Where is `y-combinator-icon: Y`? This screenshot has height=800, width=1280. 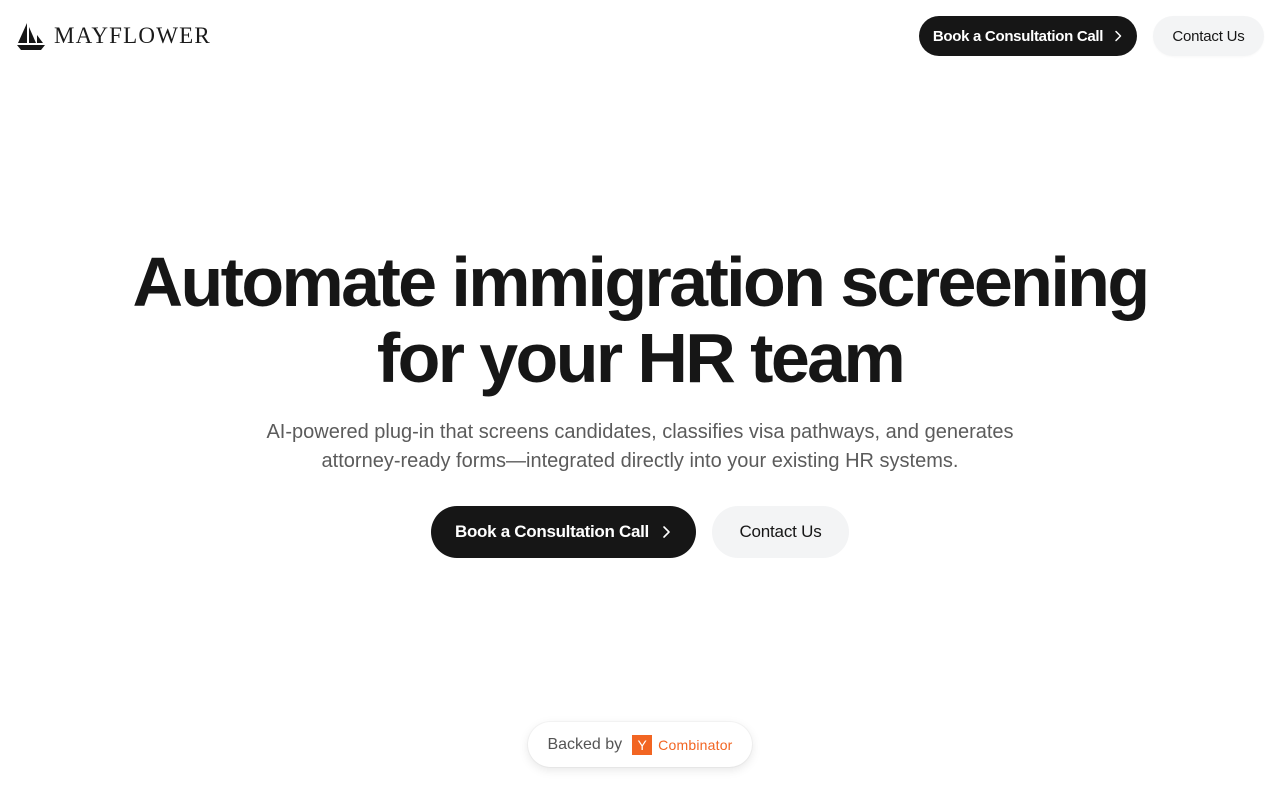
y-combinator-icon: Y is located at coordinates (642, 744).